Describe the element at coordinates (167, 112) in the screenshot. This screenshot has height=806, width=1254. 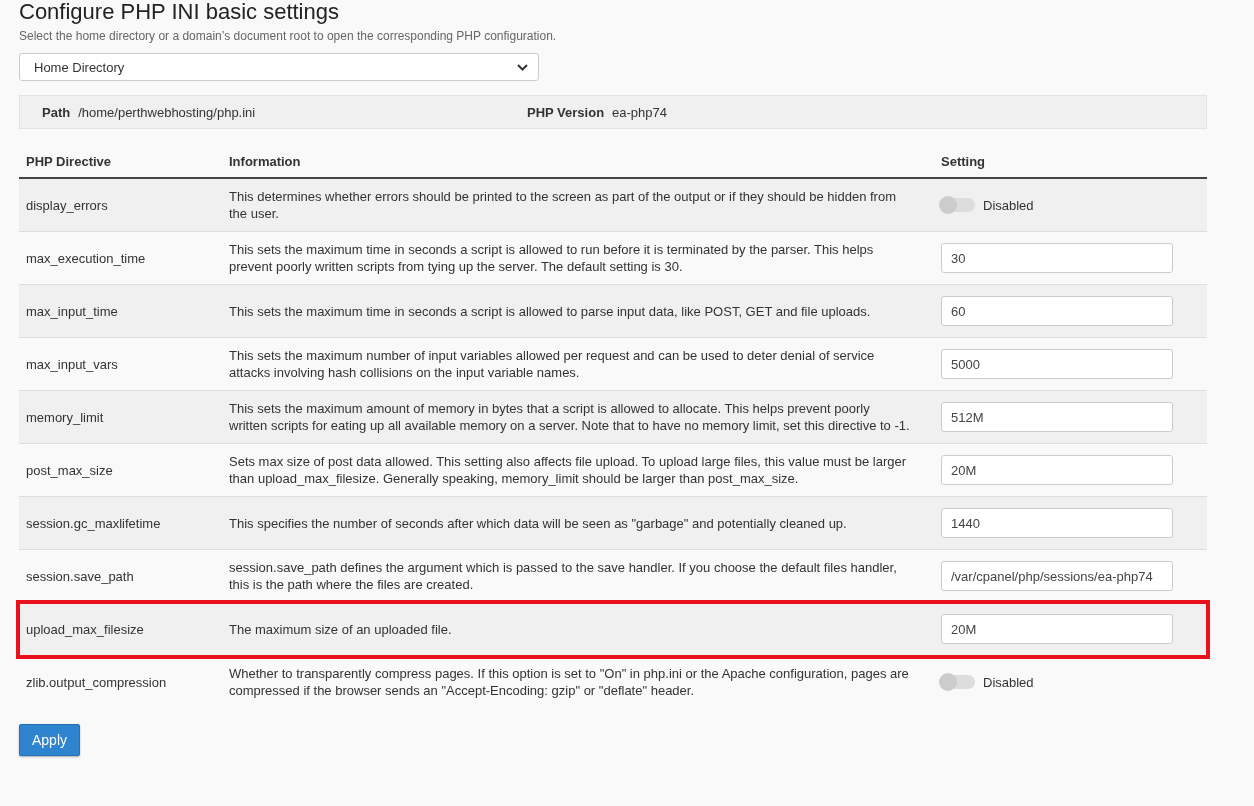
I see `info-value: /home/perthwebhosting/php.ini` at that location.